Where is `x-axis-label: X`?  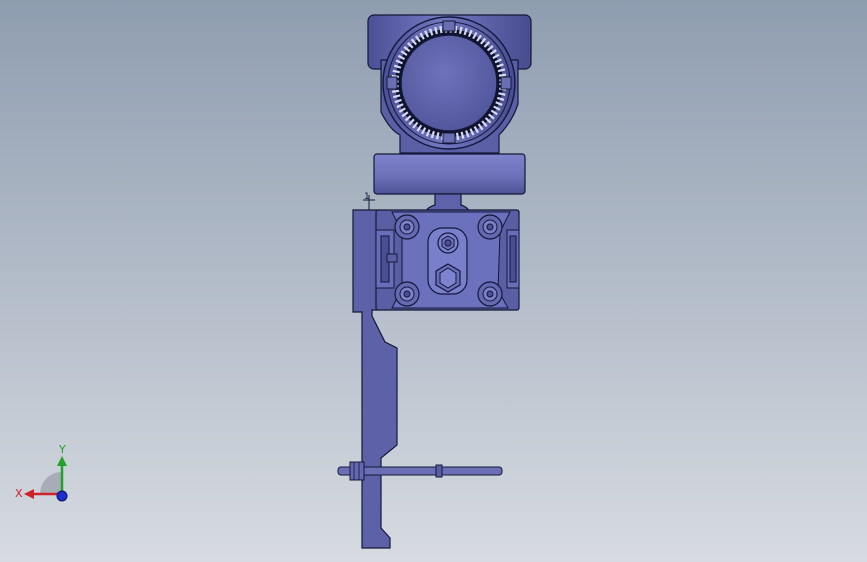
x-axis-label: X is located at coordinates (19, 493).